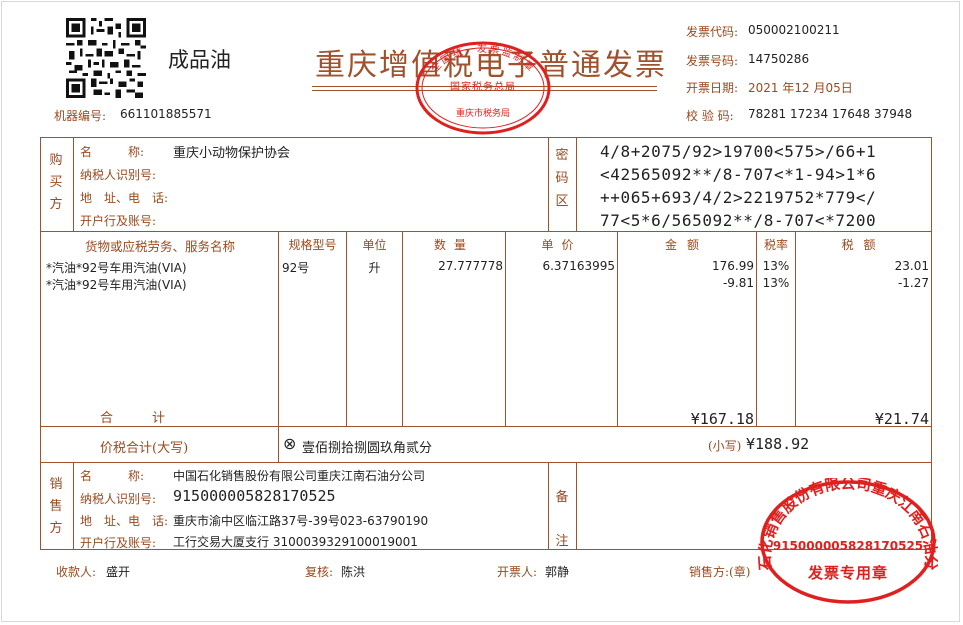  Describe the element at coordinates (901, 419) in the screenshot. I see `total-tax: ¥21.74` at that location.